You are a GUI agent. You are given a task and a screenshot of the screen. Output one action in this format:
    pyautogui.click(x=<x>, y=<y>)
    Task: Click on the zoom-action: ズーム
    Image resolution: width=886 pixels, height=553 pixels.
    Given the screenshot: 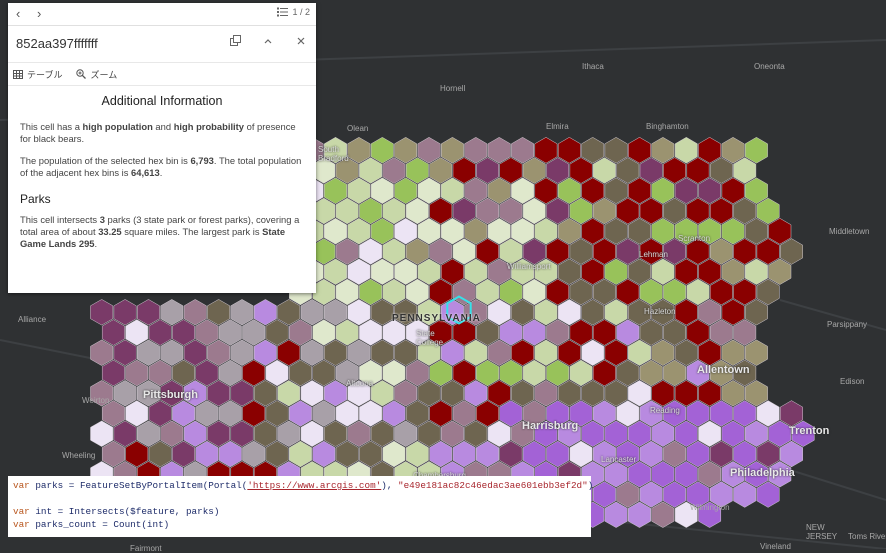 What is the action you would take?
    pyautogui.click(x=96, y=74)
    